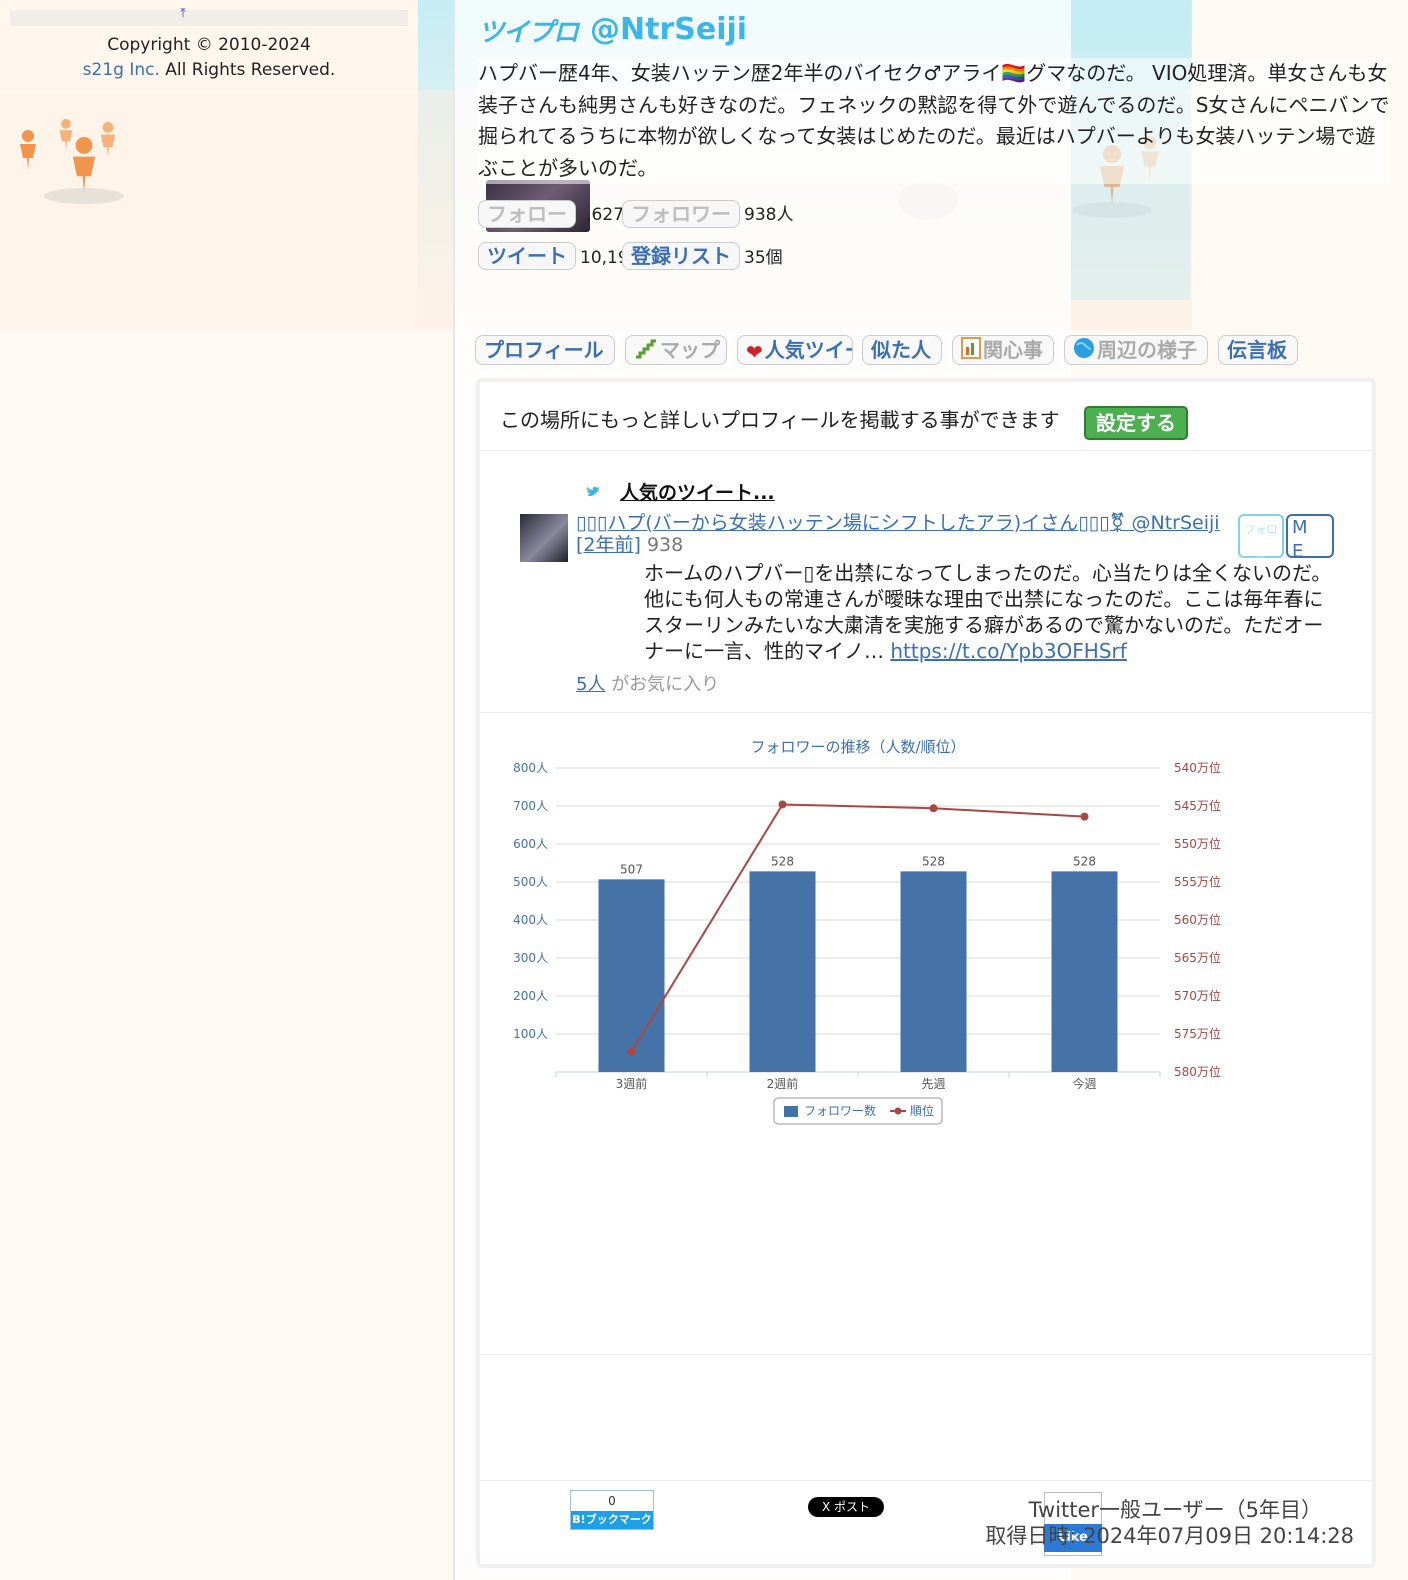  Describe the element at coordinates (250, 70) in the screenshot. I see `rights-reserved: All Rights Reserved.` at that location.